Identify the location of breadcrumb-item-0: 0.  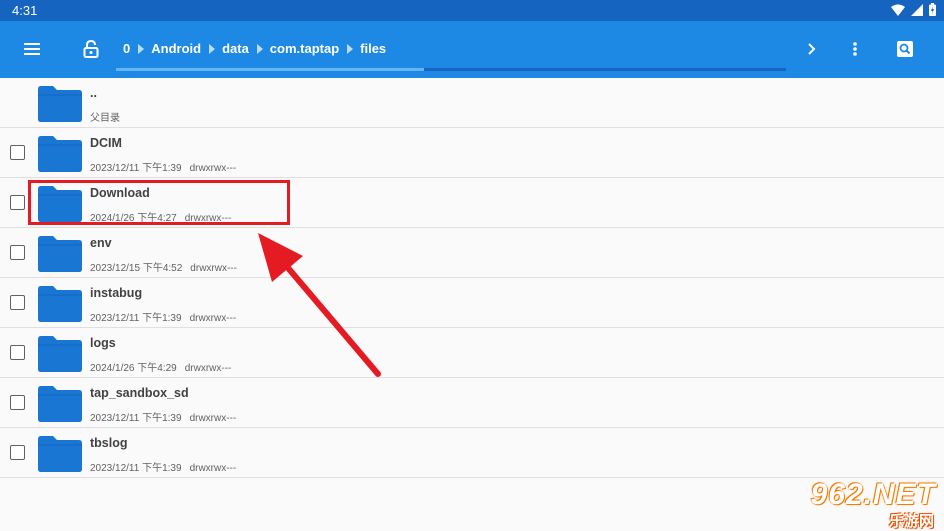
(126, 48).